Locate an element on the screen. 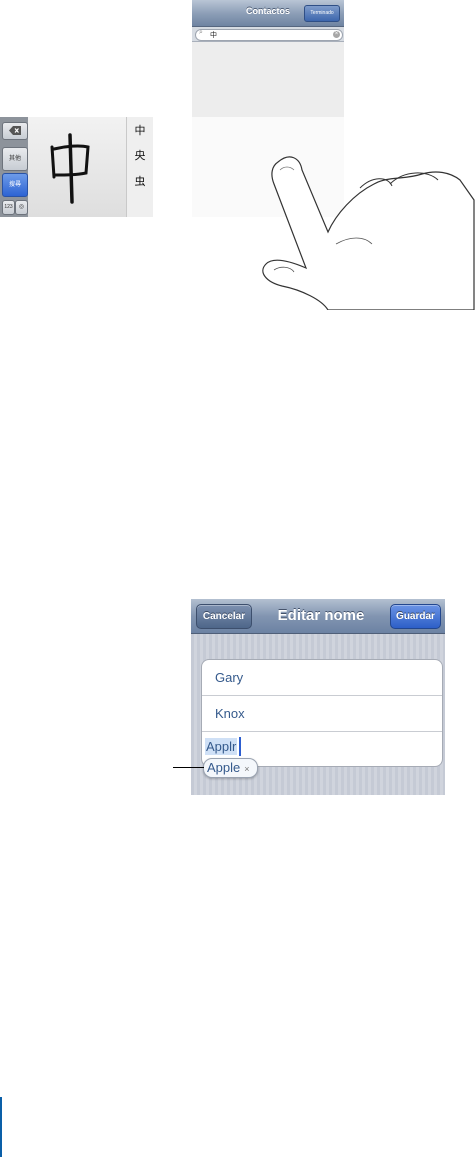  last-name-field: Knox is located at coordinates (322, 714).